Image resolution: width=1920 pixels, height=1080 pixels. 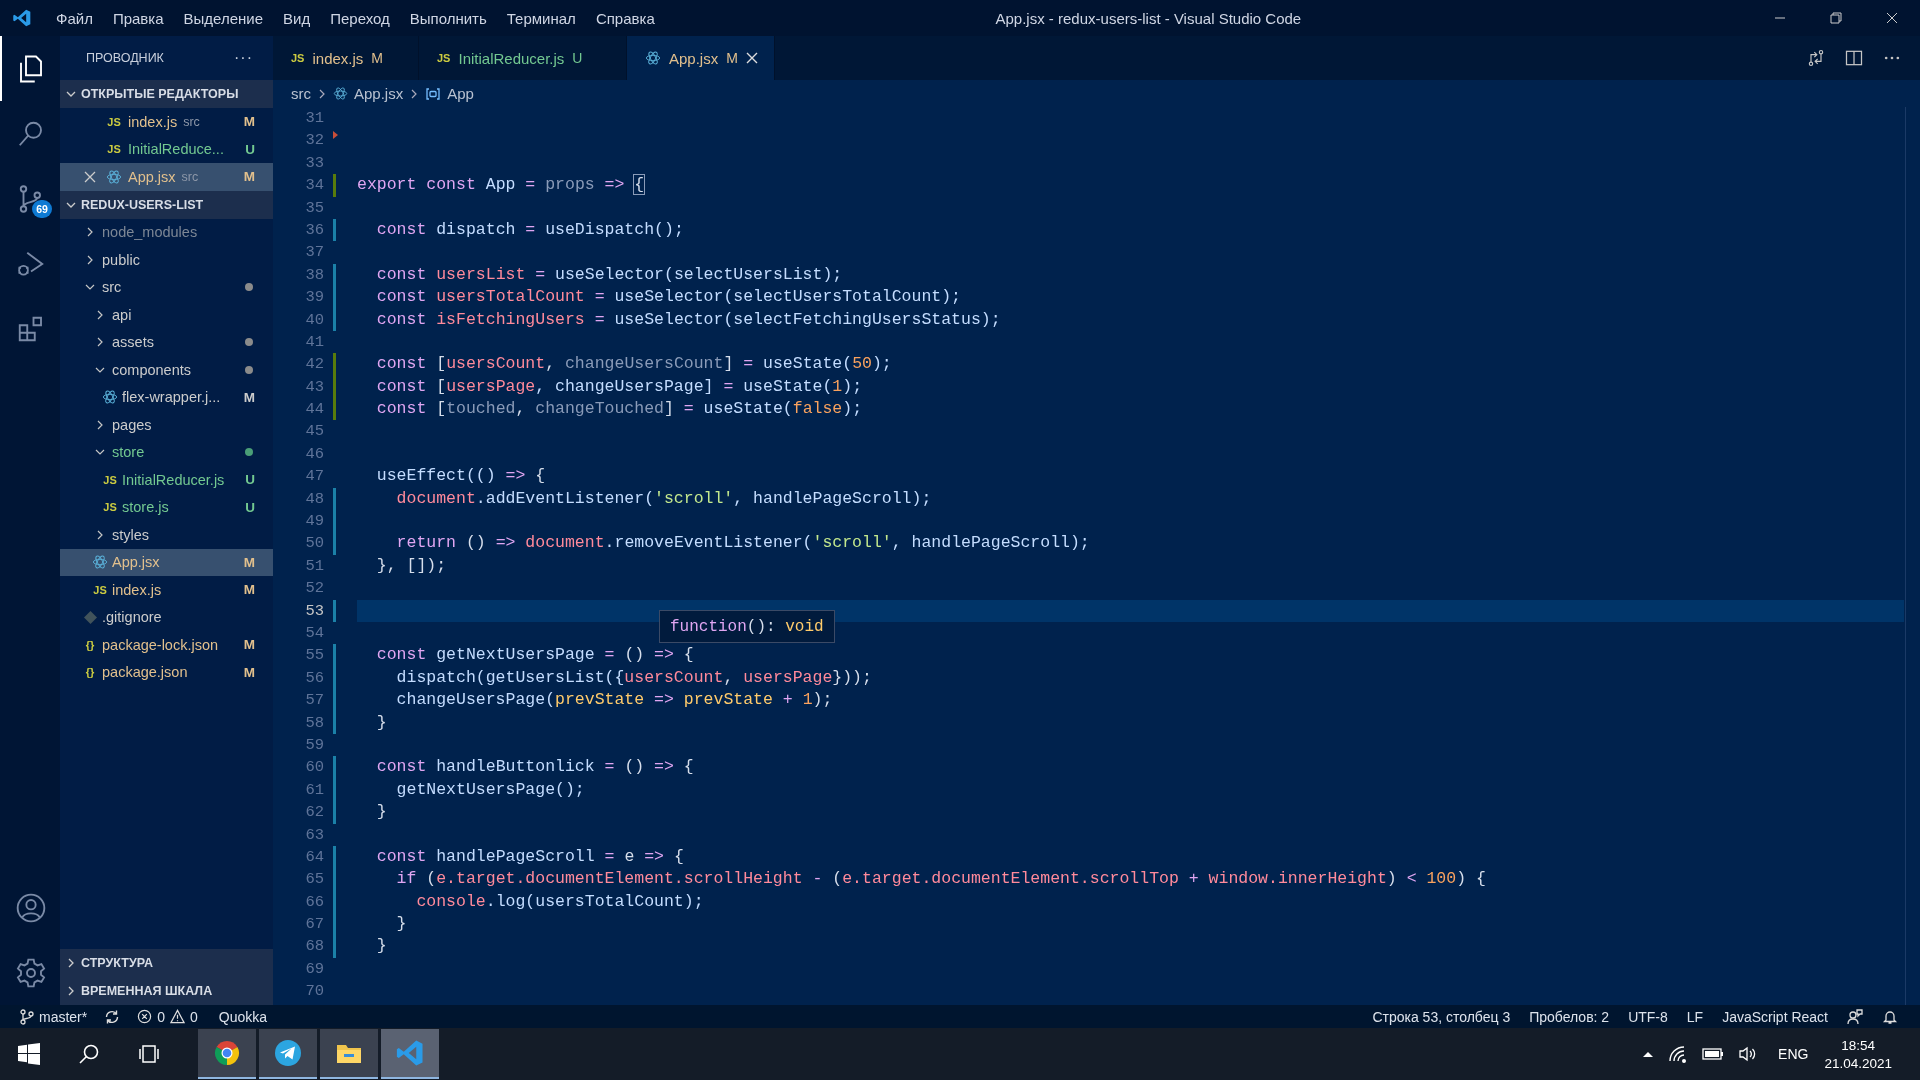 What do you see at coordinates (1648, 1054) in the screenshot?
I see `caret-up-icon` at bounding box center [1648, 1054].